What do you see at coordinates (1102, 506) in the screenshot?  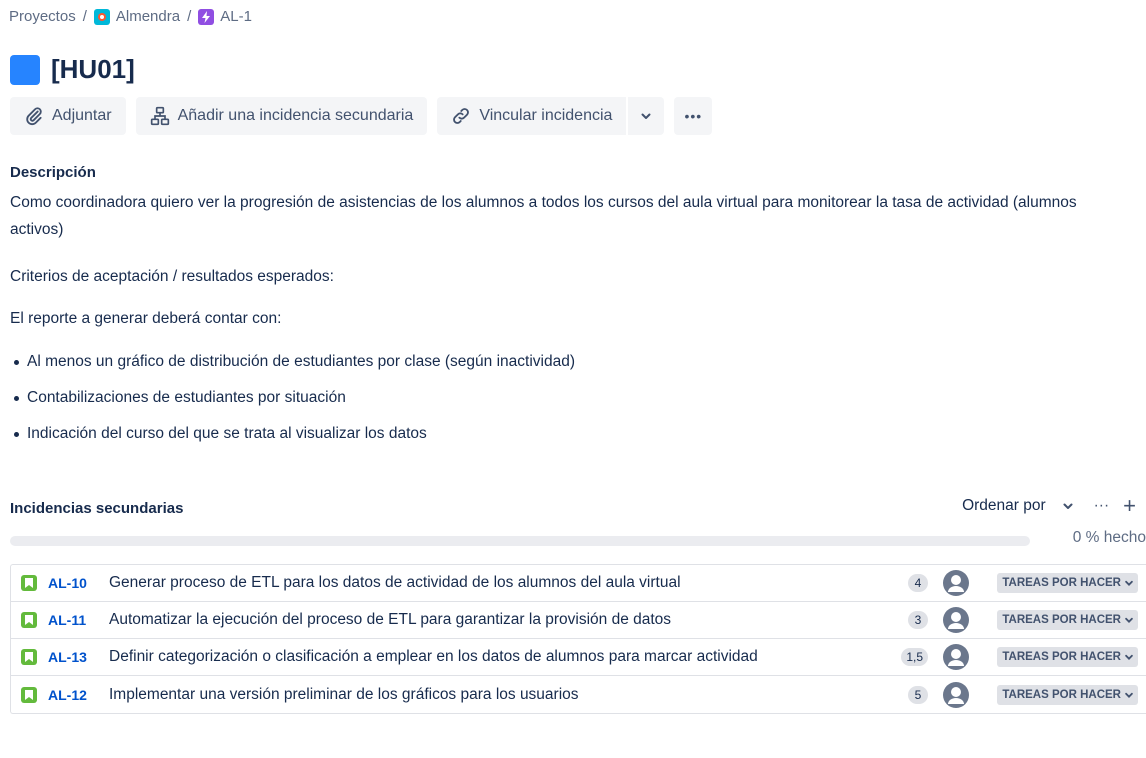 I see `child-issues-more-button: ···` at bounding box center [1102, 506].